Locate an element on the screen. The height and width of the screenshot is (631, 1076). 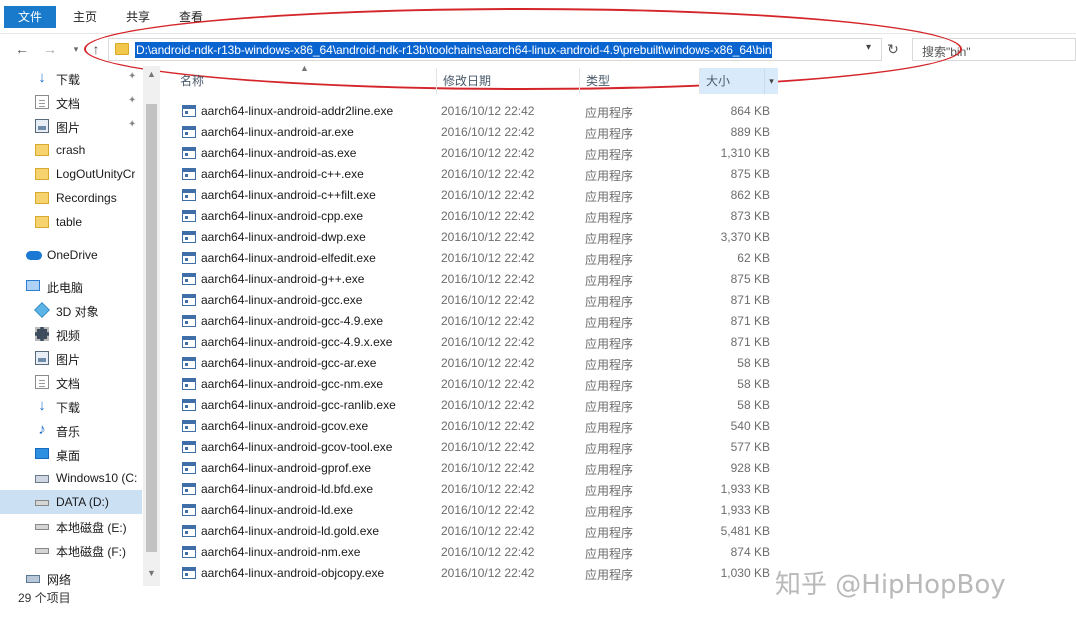
navigation-pane-scrollbar: ▲ ▼ is located at coordinates (151, 326).